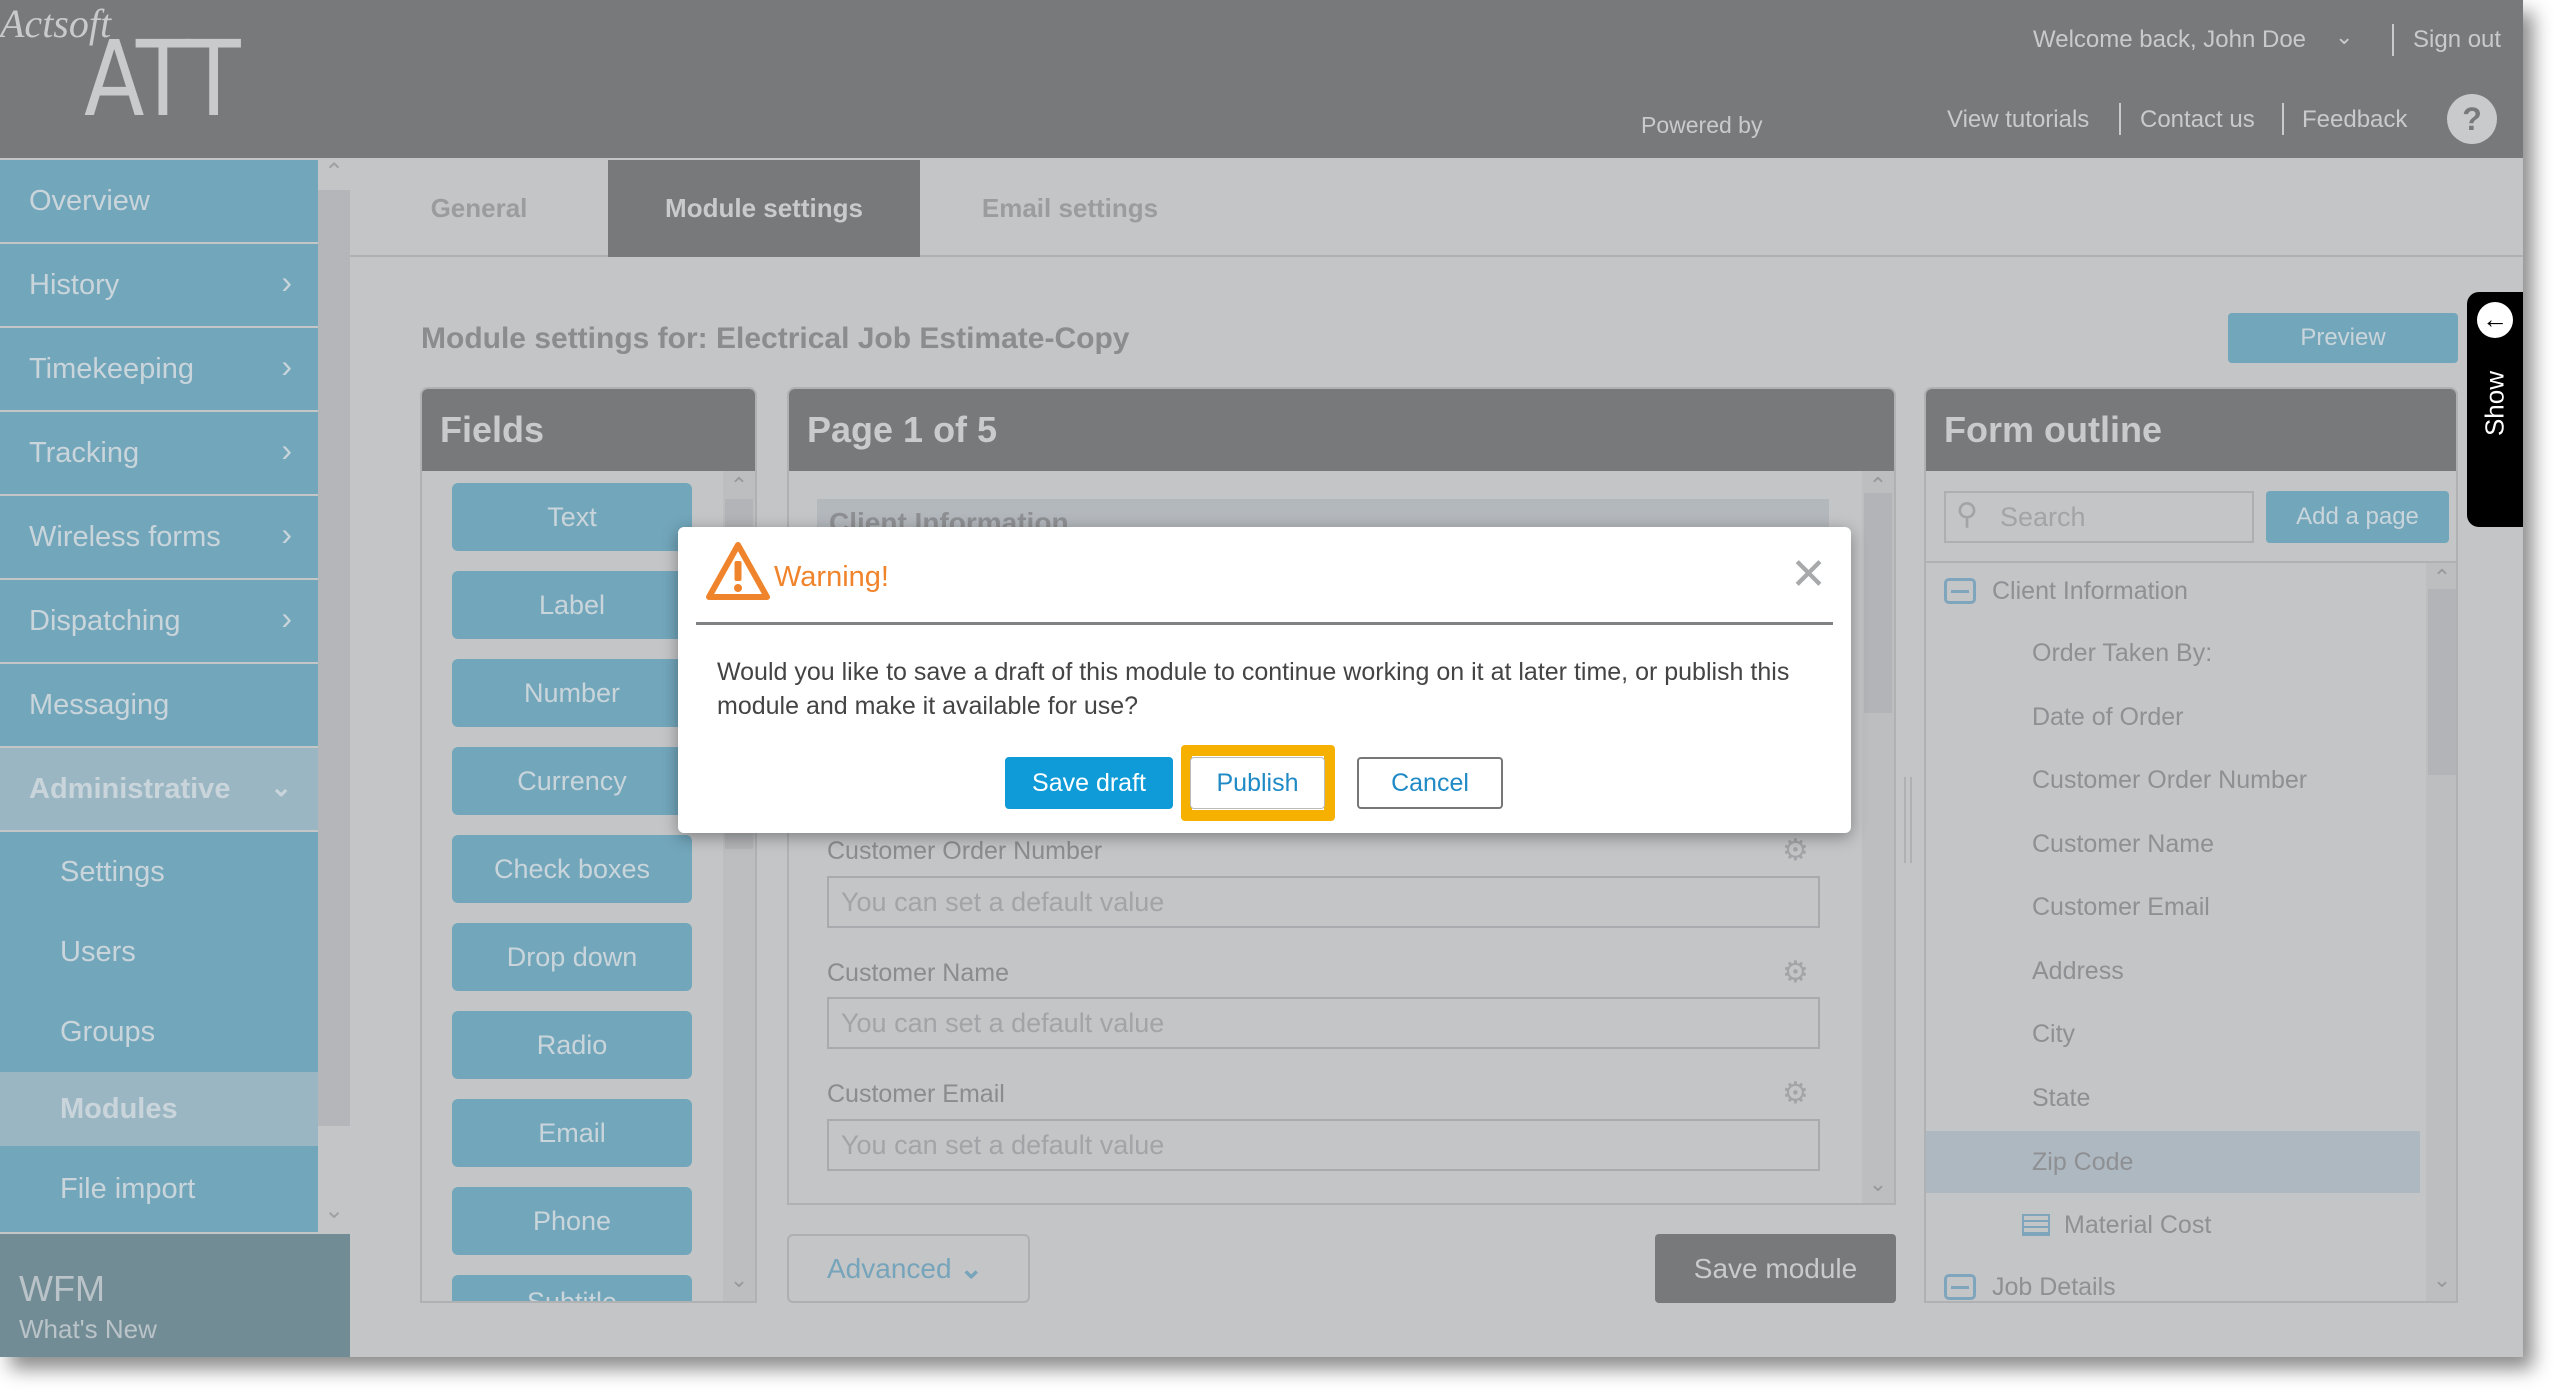 This screenshot has height=1394, width=2560. Describe the element at coordinates (1908, 847) in the screenshot. I see `panel-splitter-handle` at that location.